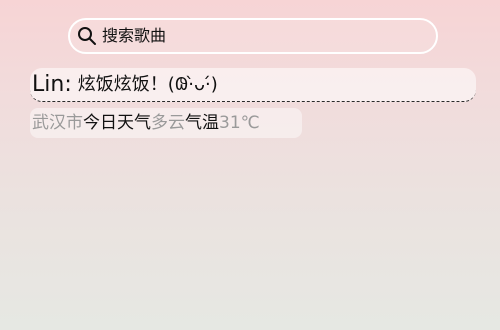 This screenshot has width=500, height=330. I want to click on search-label: 搜索歌曲, so click(134, 36).